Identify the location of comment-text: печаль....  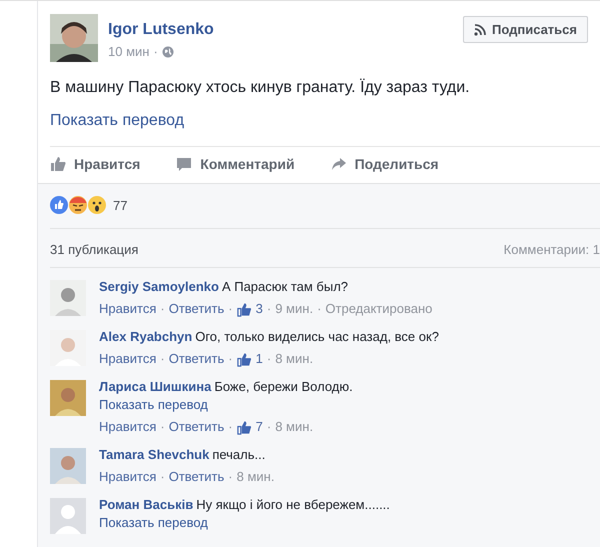
(239, 454).